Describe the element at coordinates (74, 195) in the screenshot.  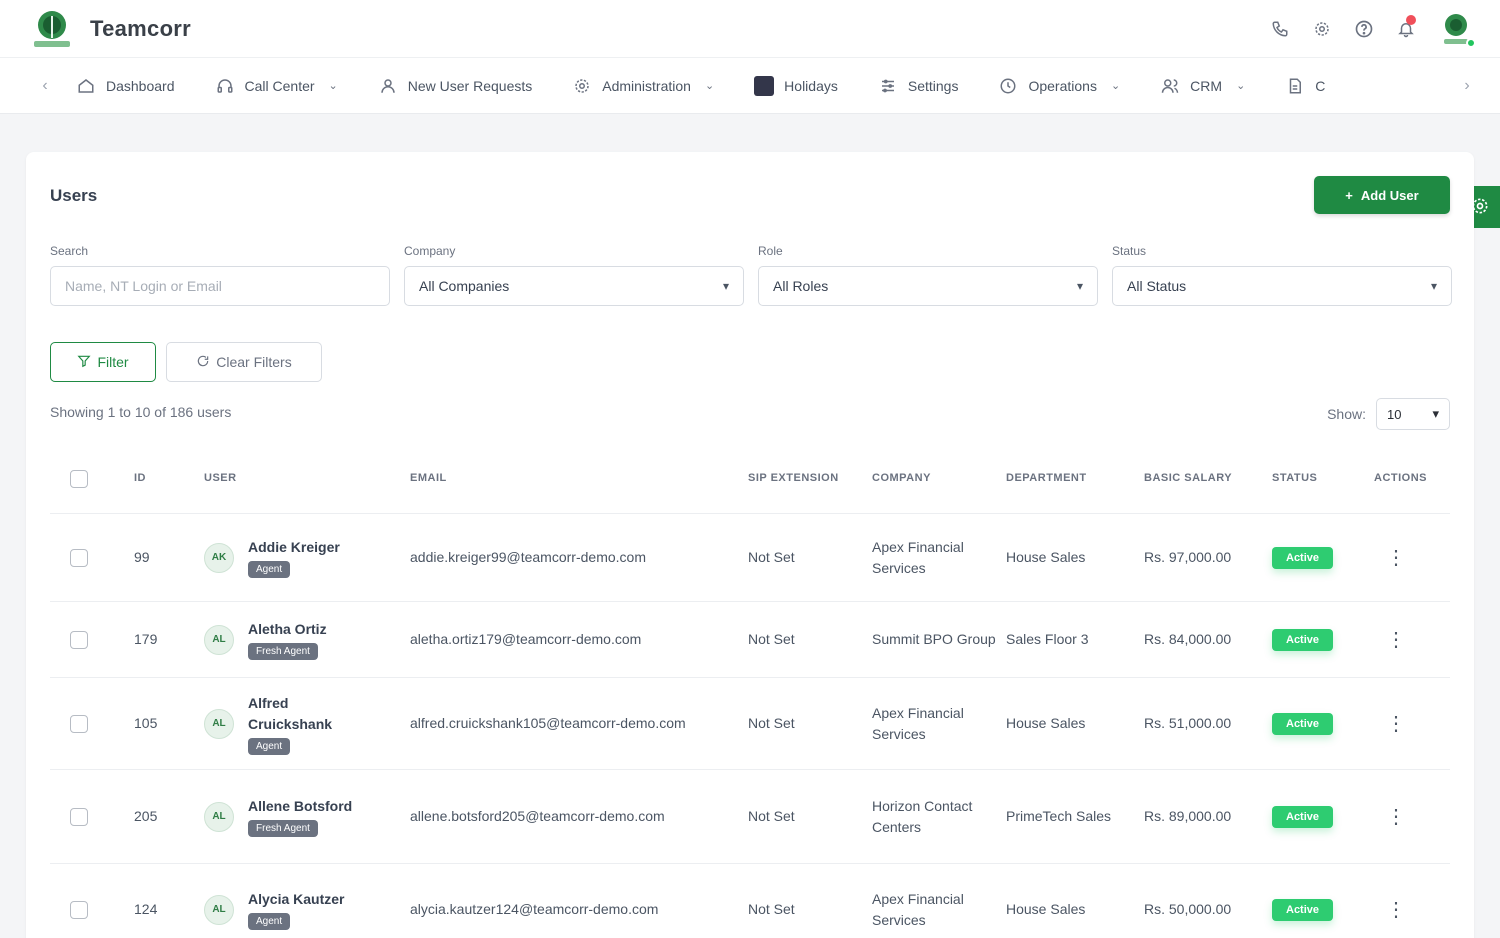
I see `page-title: Users` at that location.